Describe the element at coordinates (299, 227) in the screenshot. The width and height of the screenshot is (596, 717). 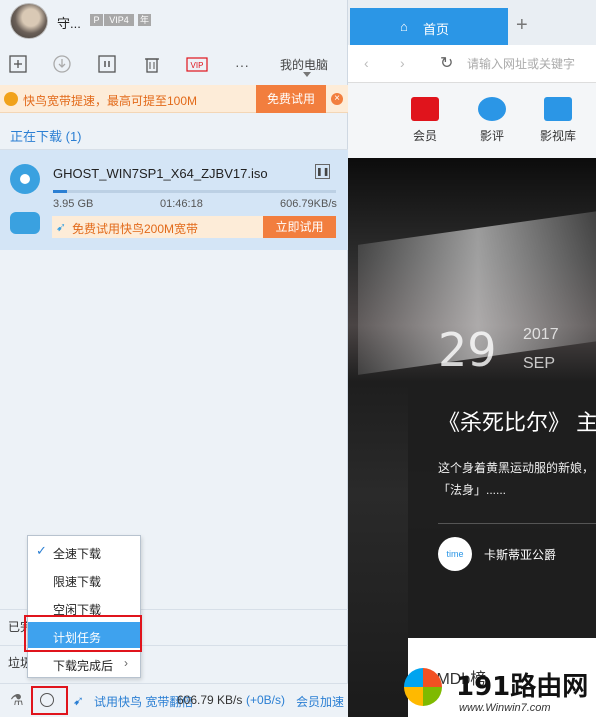
I see `try-now-button: 立即试用` at that location.